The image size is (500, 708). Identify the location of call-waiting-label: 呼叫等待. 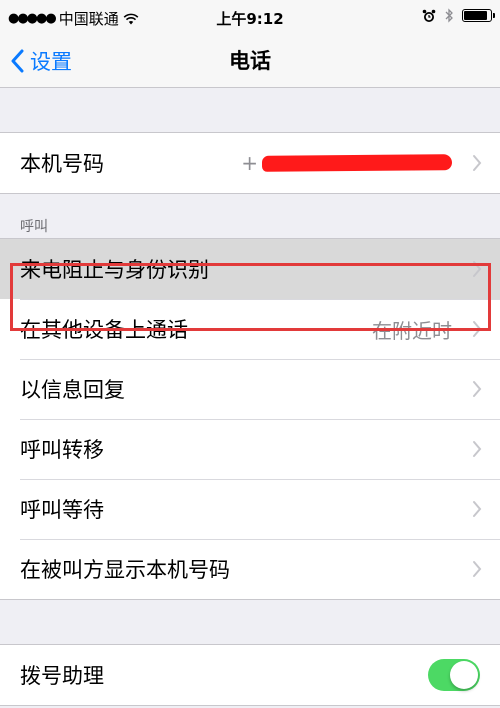
(62, 510).